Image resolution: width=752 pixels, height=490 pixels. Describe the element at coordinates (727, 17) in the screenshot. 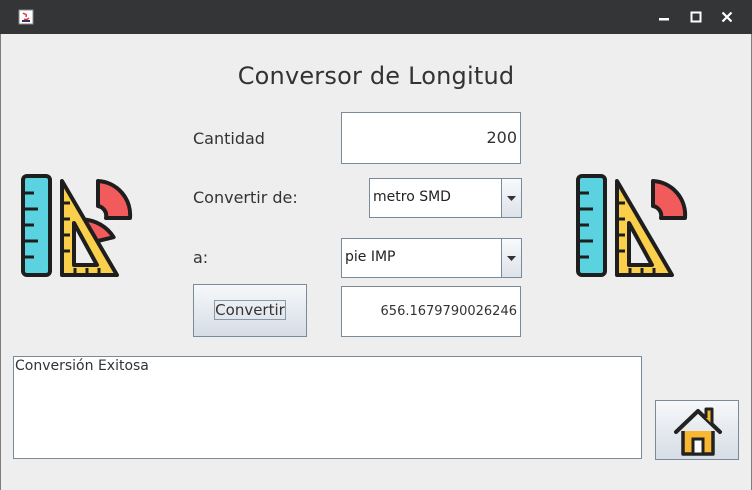

I see `close-icon` at that location.